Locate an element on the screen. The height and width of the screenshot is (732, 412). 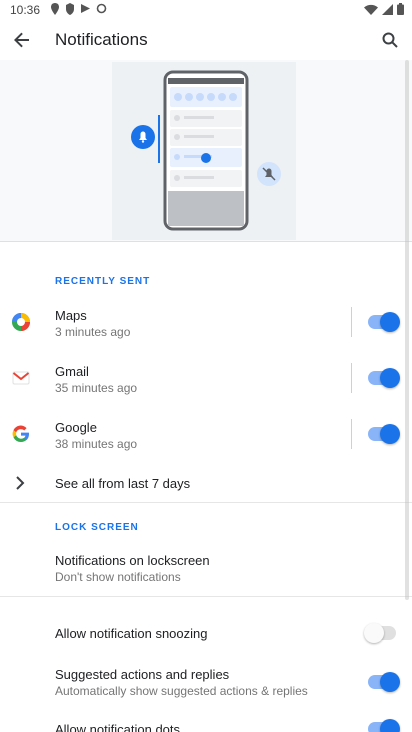
sync-notification-icon is located at coordinates (101, 8).